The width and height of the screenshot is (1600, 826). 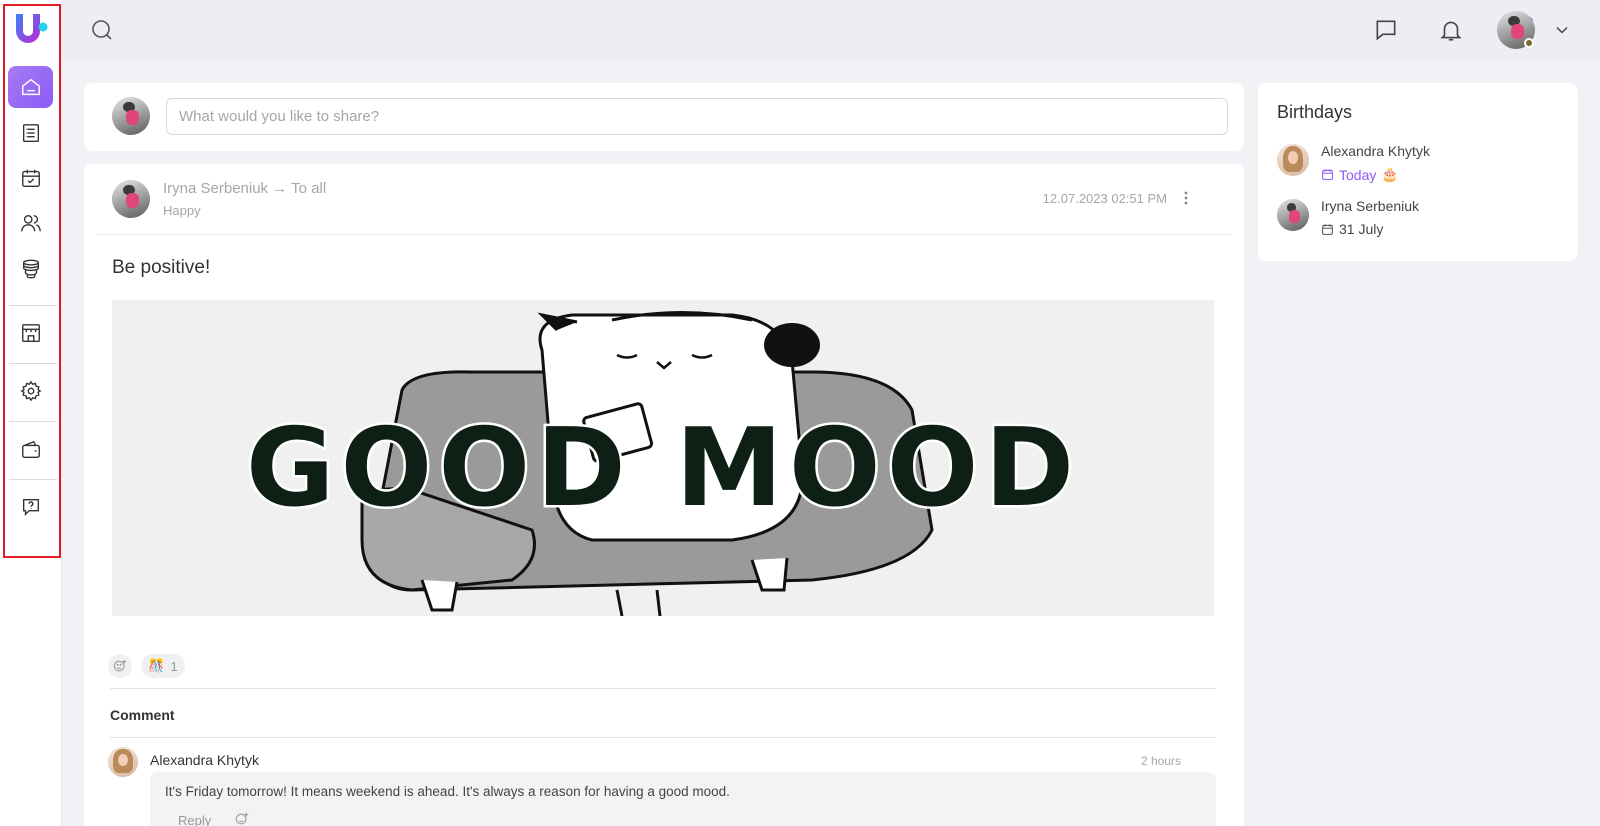 I want to click on reaction-badge: 🎊 1, so click(x=163, y=666).